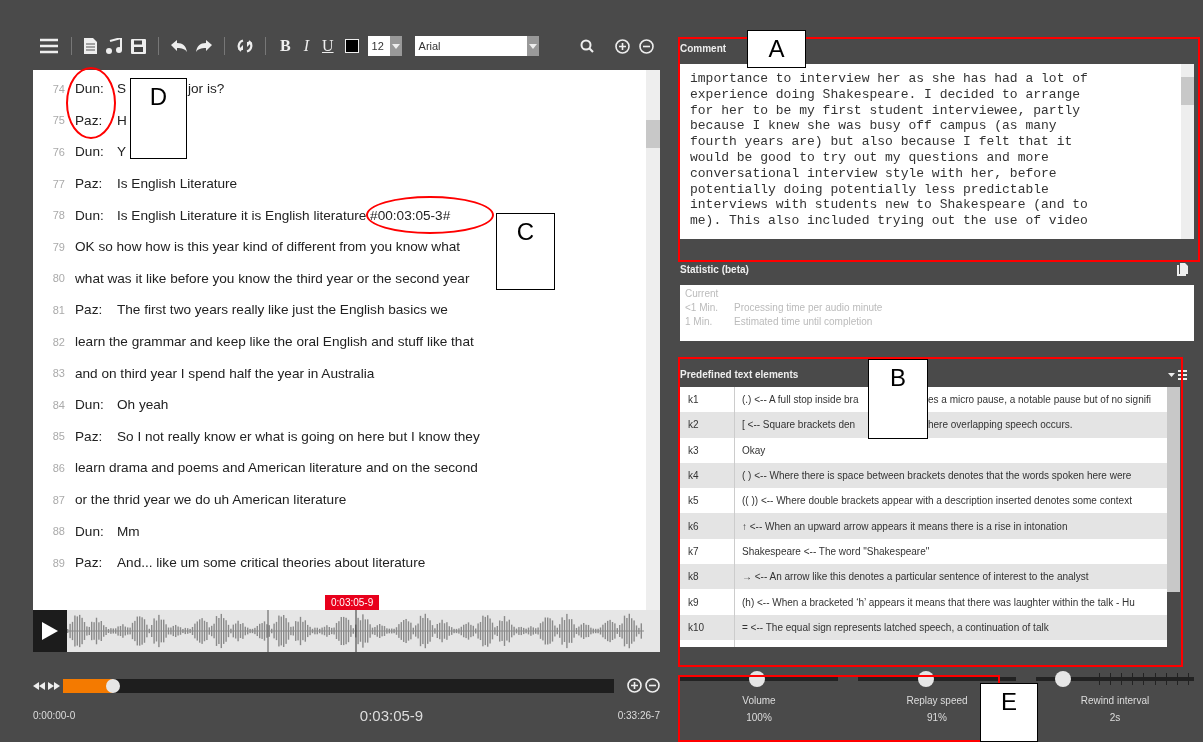  What do you see at coordinates (58, 215) in the screenshot?
I see `line-number: 78` at bounding box center [58, 215].